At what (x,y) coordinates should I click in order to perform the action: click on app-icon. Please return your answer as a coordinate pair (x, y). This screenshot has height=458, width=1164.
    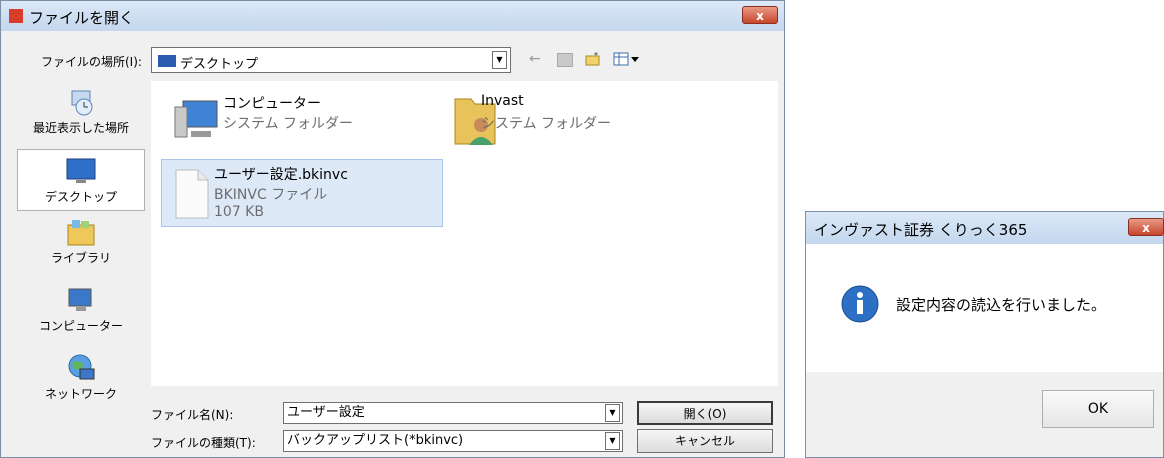
    Looking at the image, I should click on (16, 16).